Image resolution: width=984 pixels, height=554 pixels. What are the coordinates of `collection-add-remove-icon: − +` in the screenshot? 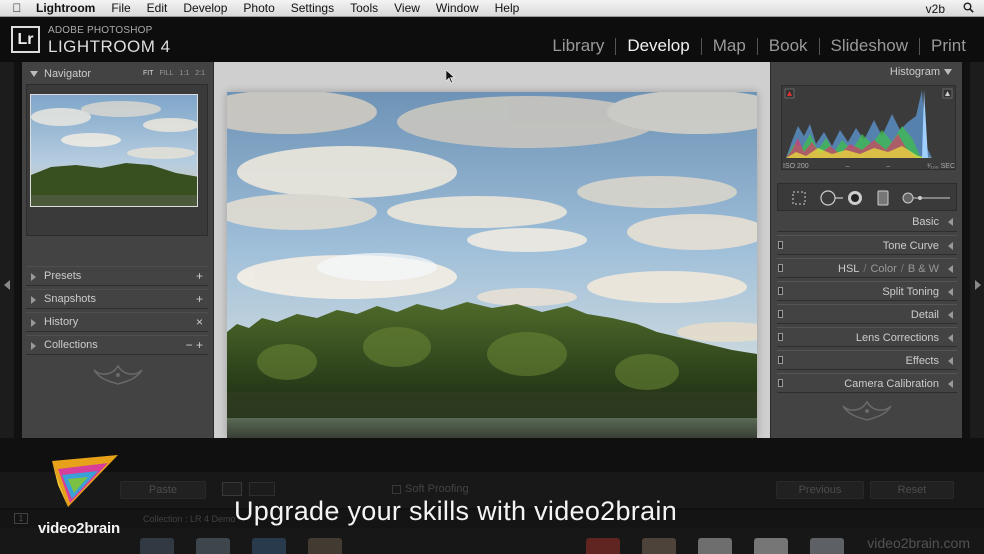 It's located at (194, 345).